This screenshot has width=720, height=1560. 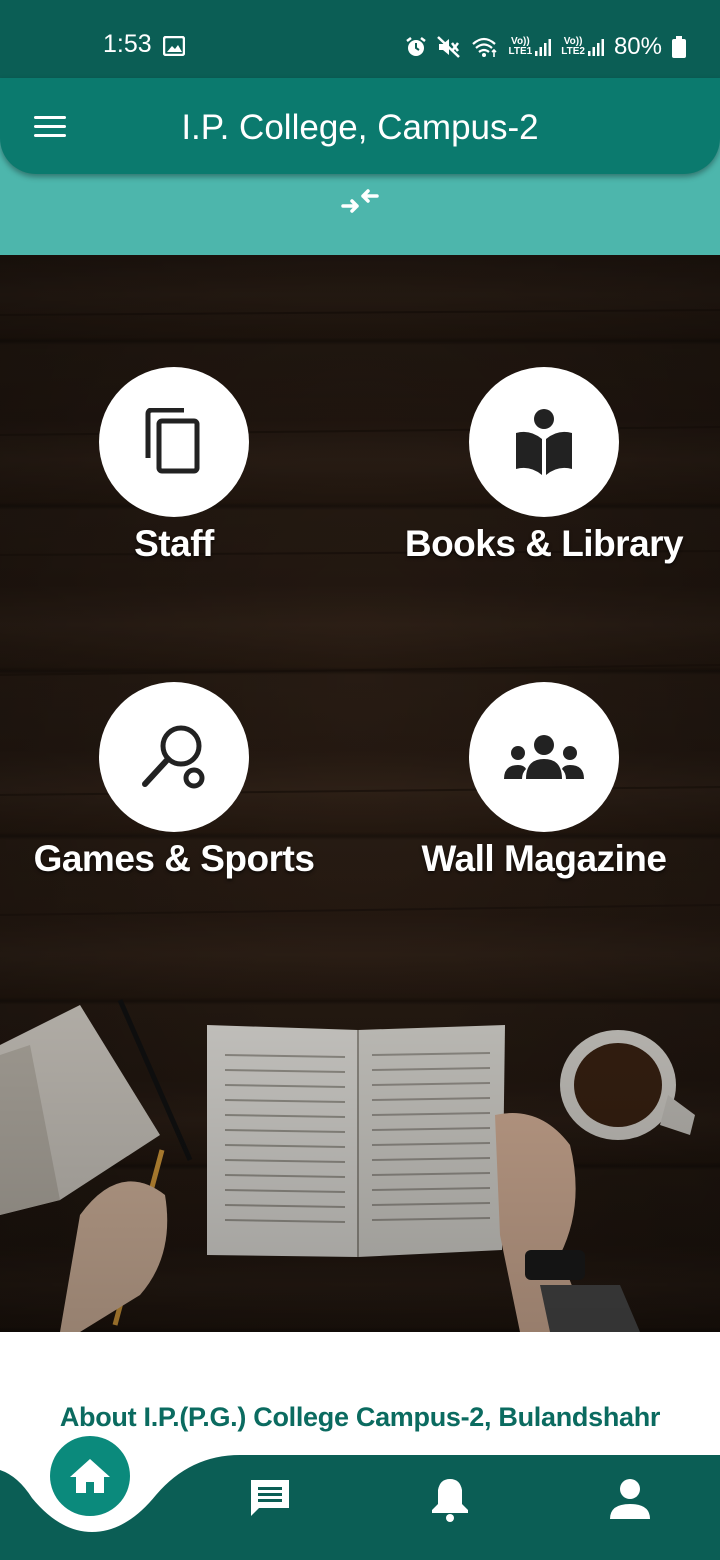 I want to click on home-button, so click(x=90, y=1476).